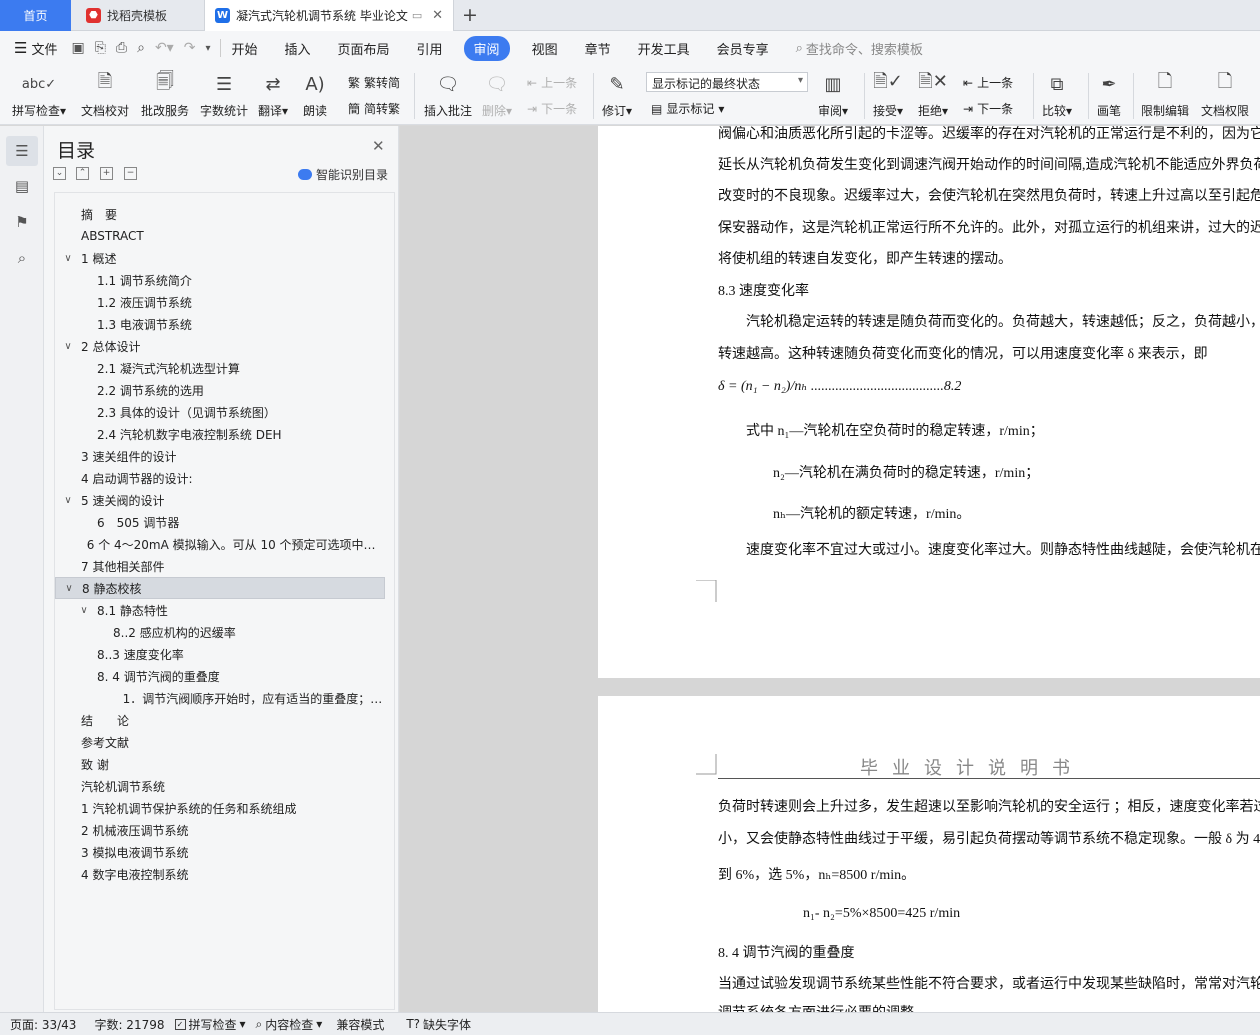 Image resolution: width=1260 pixels, height=1035 pixels. Describe the element at coordinates (210, 1024) in the screenshot. I see `spellcheck-status: ✓ 拼写检查 ▾` at that location.